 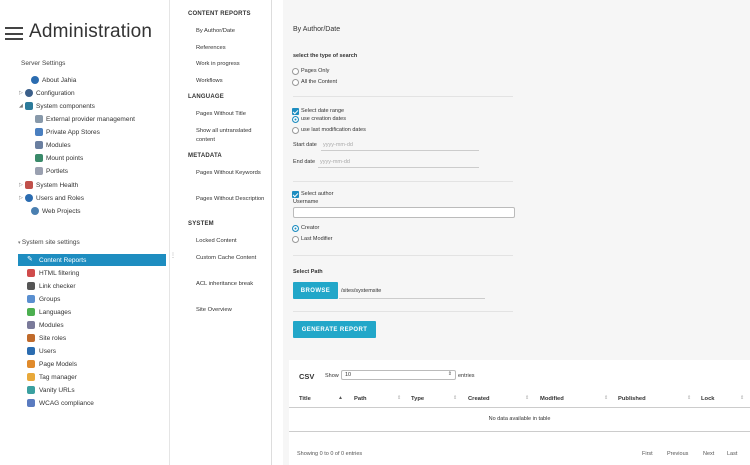 What do you see at coordinates (47, 93) in the screenshot?
I see `tree-item-configuration: ▷ Configuration` at bounding box center [47, 93].